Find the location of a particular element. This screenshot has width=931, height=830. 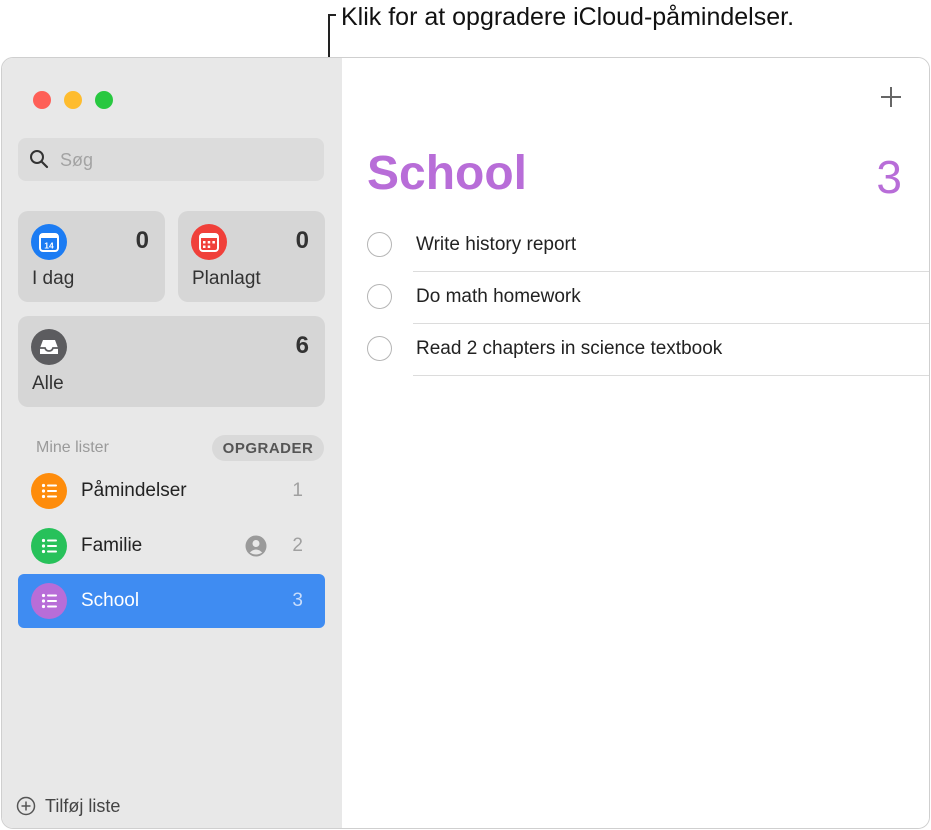

smart-list-count: 6 is located at coordinates (302, 345).